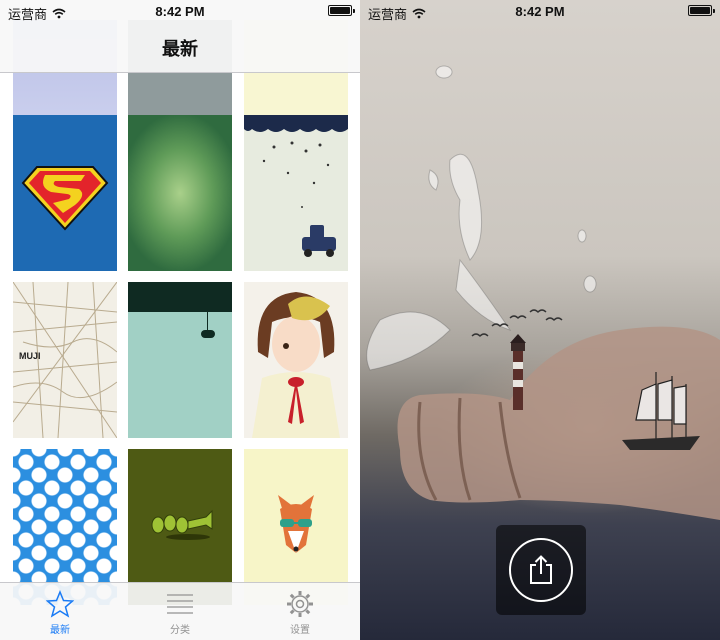 The image size is (720, 640). I want to click on share-icon, so click(541, 569).